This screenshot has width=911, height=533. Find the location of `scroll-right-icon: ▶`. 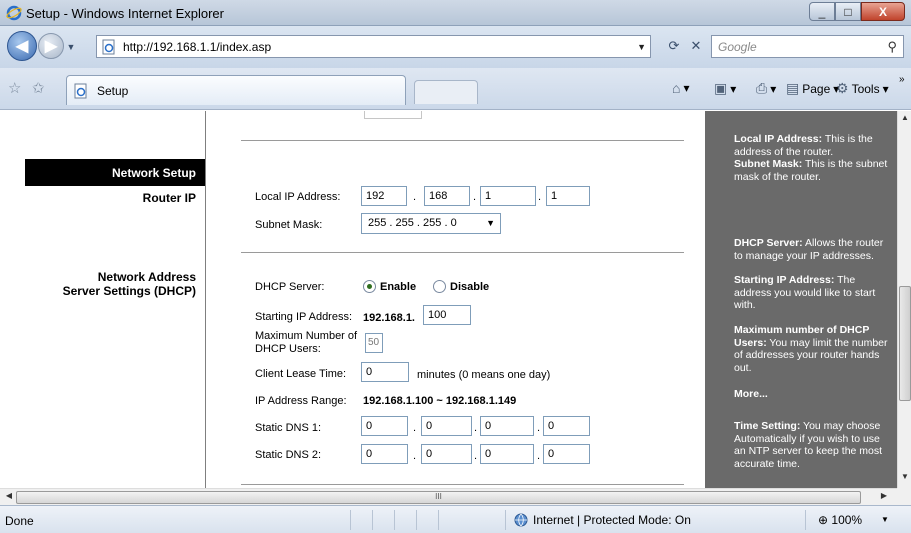

scroll-right-icon: ▶ is located at coordinates (884, 497).